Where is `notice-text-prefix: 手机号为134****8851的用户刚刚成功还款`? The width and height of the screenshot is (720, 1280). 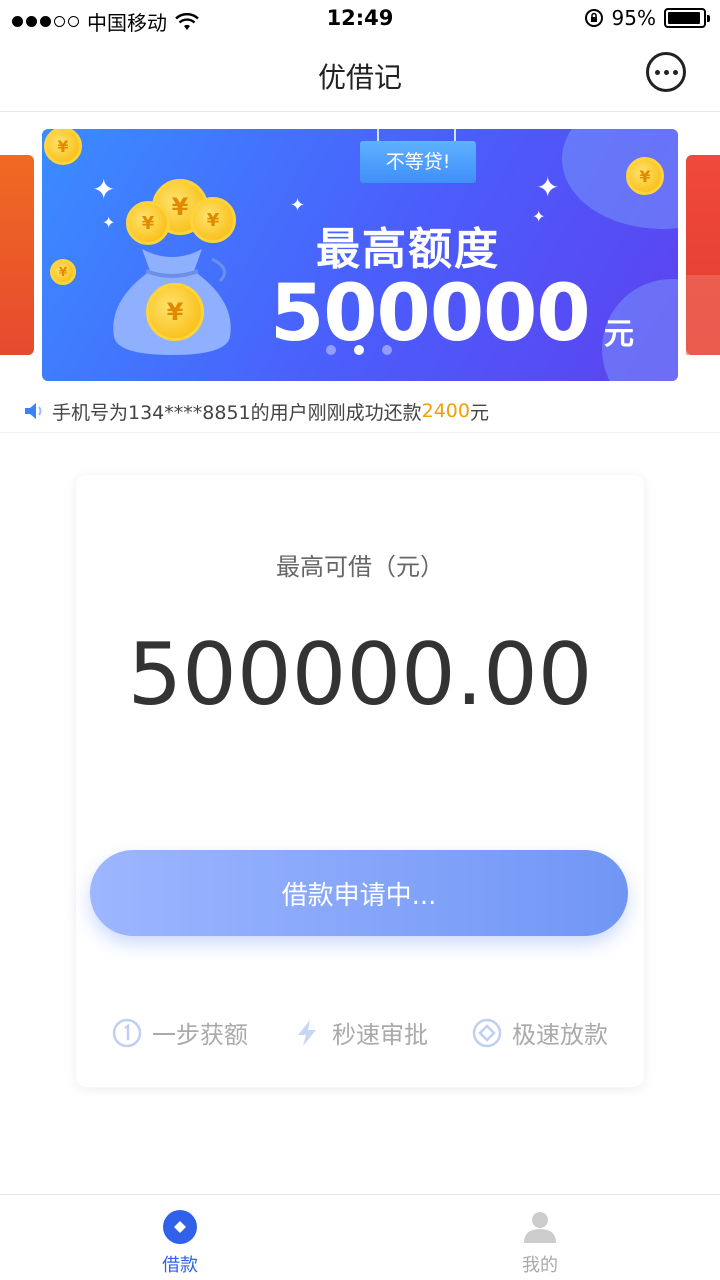 notice-text-prefix: 手机号为134****8851的用户刚刚成功还款 is located at coordinates (237, 412).